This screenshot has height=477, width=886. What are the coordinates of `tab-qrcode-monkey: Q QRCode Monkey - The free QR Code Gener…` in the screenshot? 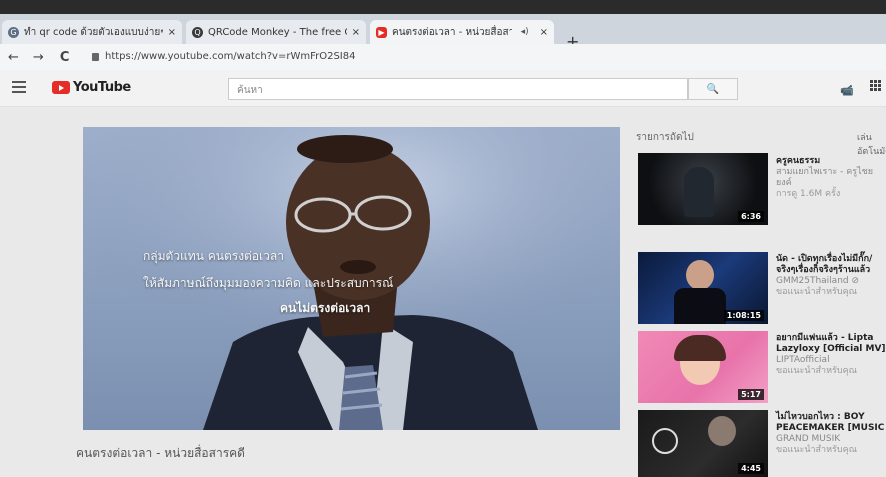 It's located at (276, 32).